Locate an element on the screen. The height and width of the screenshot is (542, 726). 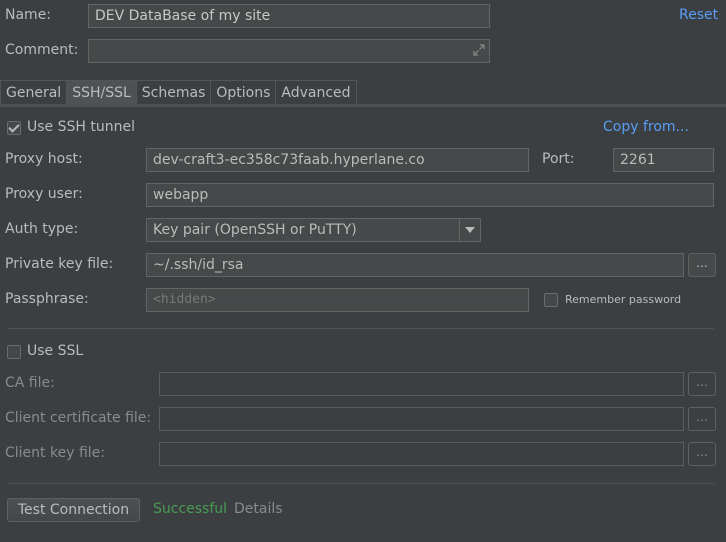
auth-type-select: Key pair (OpenSSH or PuTTY) is located at coordinates (313, 230).